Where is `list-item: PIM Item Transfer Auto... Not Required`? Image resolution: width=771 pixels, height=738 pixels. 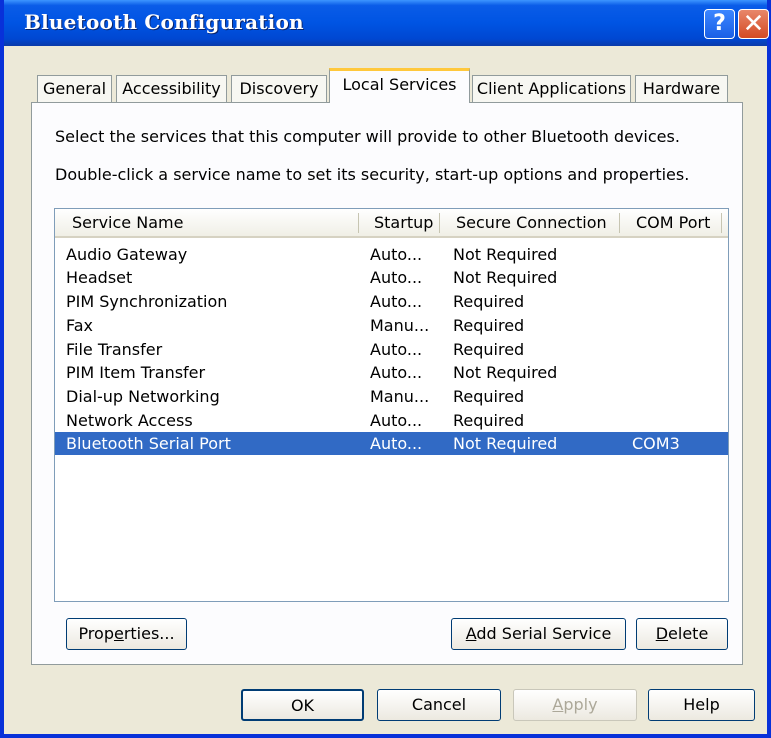
list-item: PIM Item Transfer Auto... Not Required is located at coordinates (391, 372).